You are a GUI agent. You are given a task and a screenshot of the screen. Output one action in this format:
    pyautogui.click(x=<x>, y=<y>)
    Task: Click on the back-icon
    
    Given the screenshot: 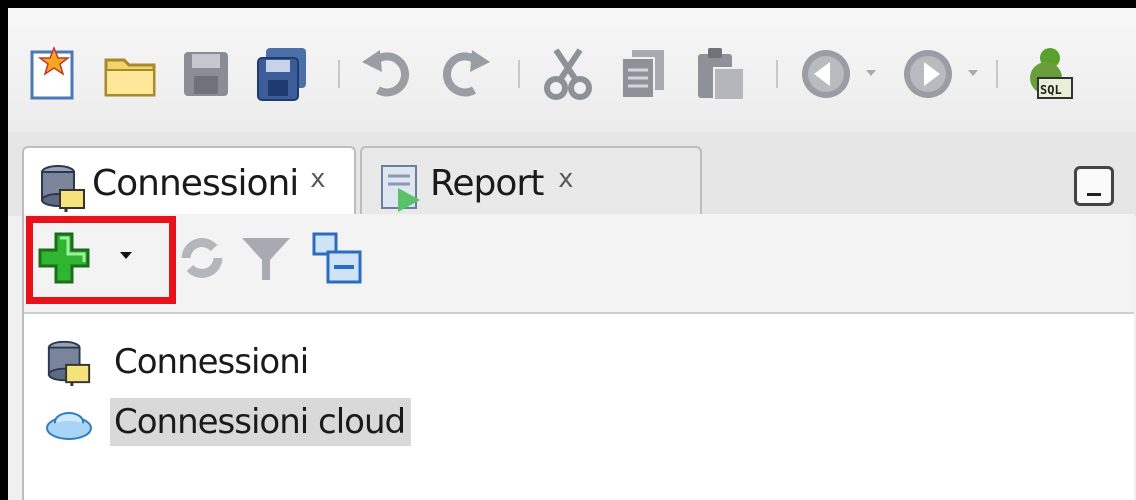 What is the action you would take?
    pyautogui.click(x=826, y=74)
    